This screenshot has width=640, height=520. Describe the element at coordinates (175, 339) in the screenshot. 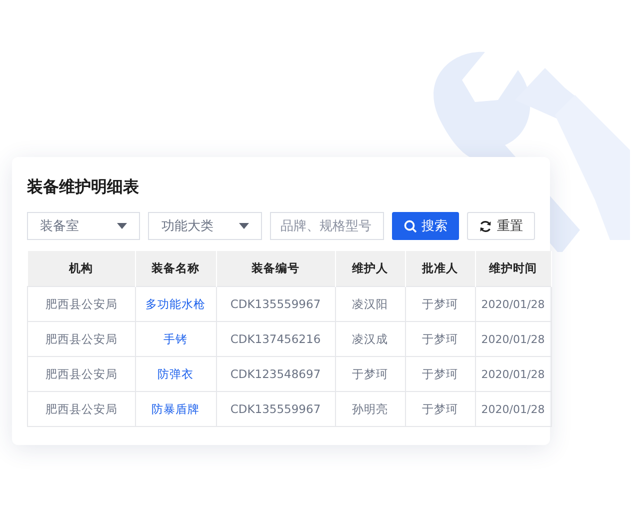

I see `equipment-link: 手铐` at that location.